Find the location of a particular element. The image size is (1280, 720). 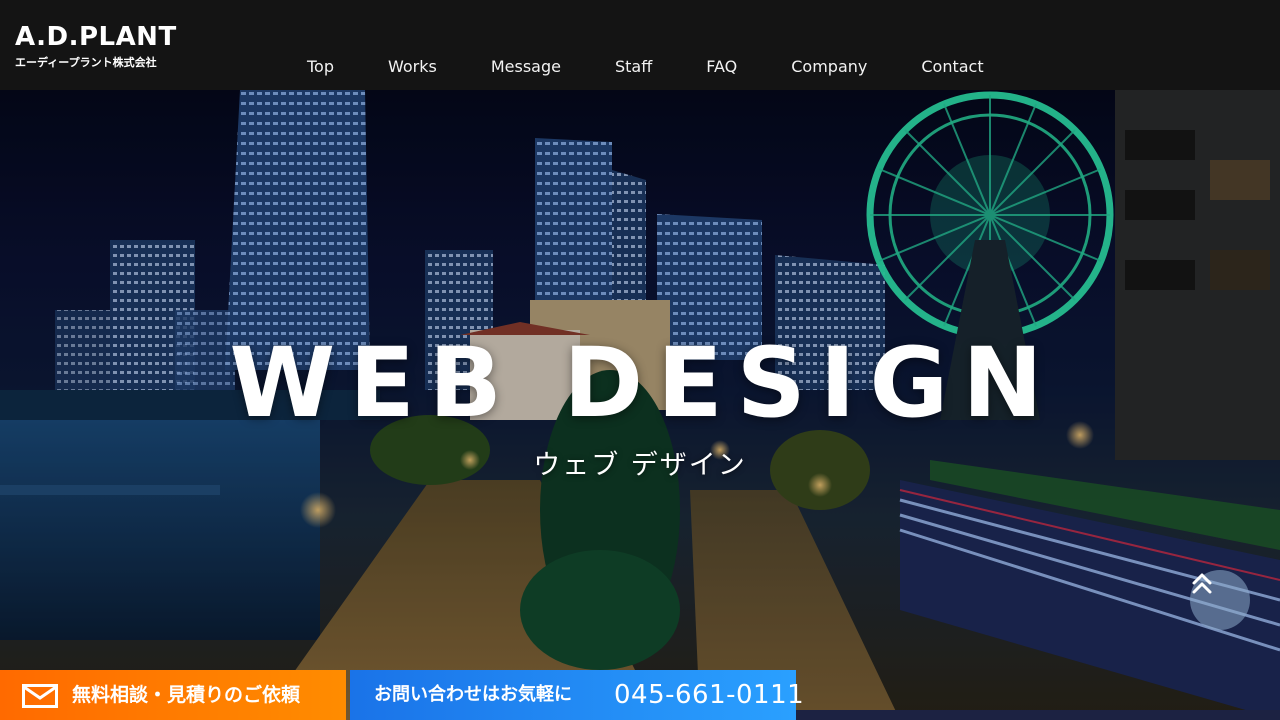

scroll-to-top-button is located at coordinates (1220, 600).